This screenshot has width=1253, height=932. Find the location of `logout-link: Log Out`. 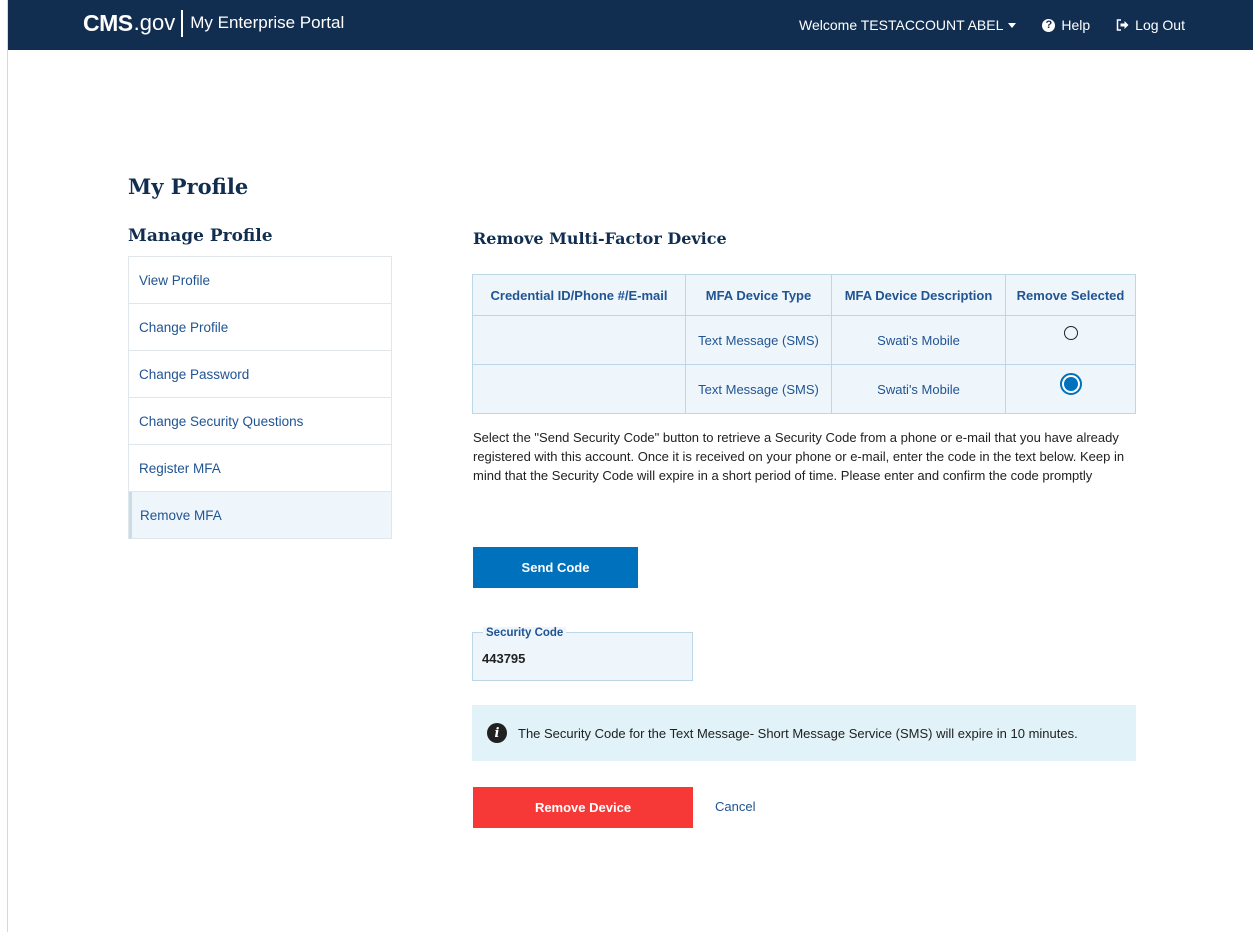

logout-link: Log Out is located at coordinates (1150, 25).